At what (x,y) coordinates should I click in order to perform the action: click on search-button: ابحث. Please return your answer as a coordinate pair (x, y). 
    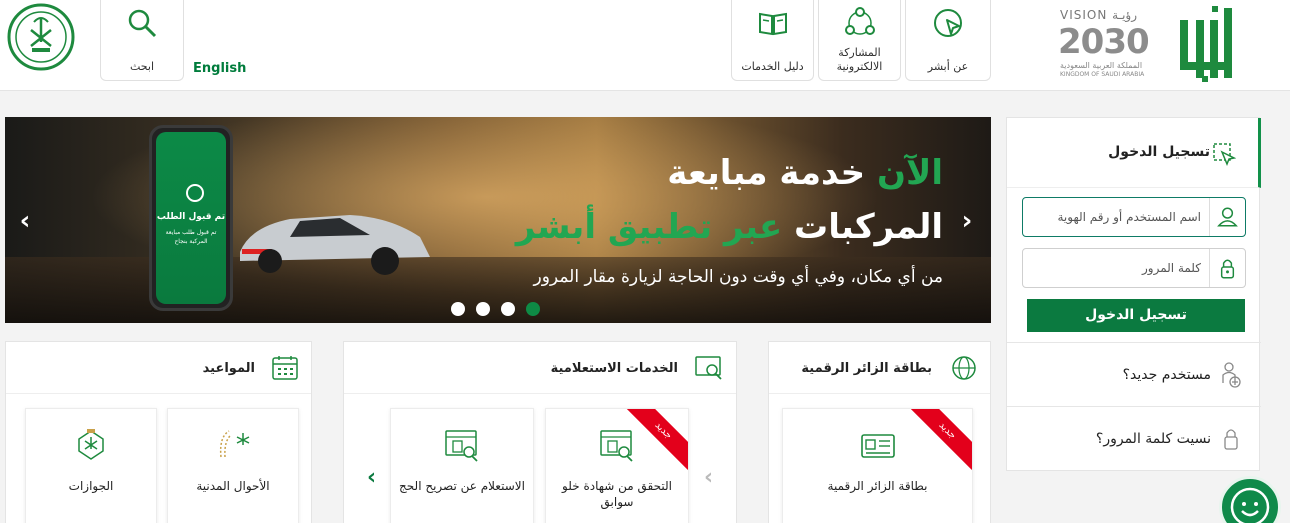
    Looking at the image, I should click on (142, 40).